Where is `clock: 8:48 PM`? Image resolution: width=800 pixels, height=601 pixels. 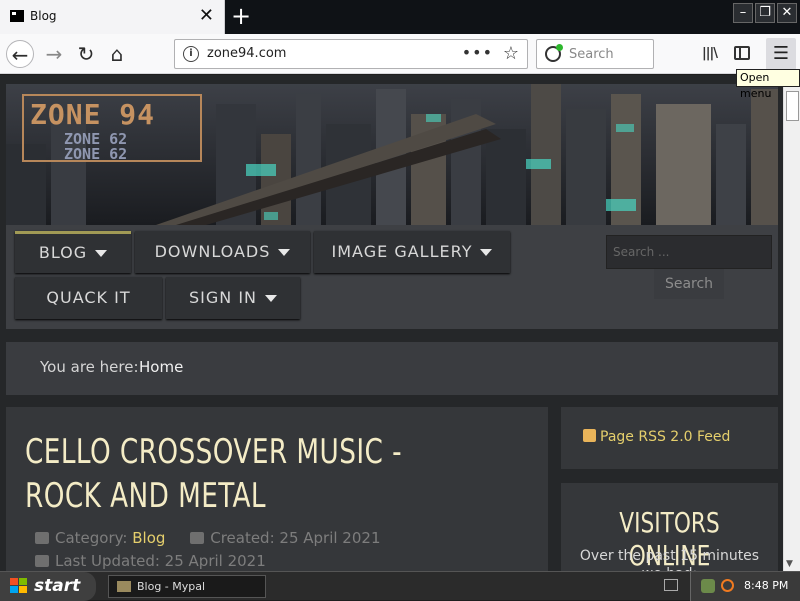 clock: 8:48 PM is located at coordinates (766, 585).